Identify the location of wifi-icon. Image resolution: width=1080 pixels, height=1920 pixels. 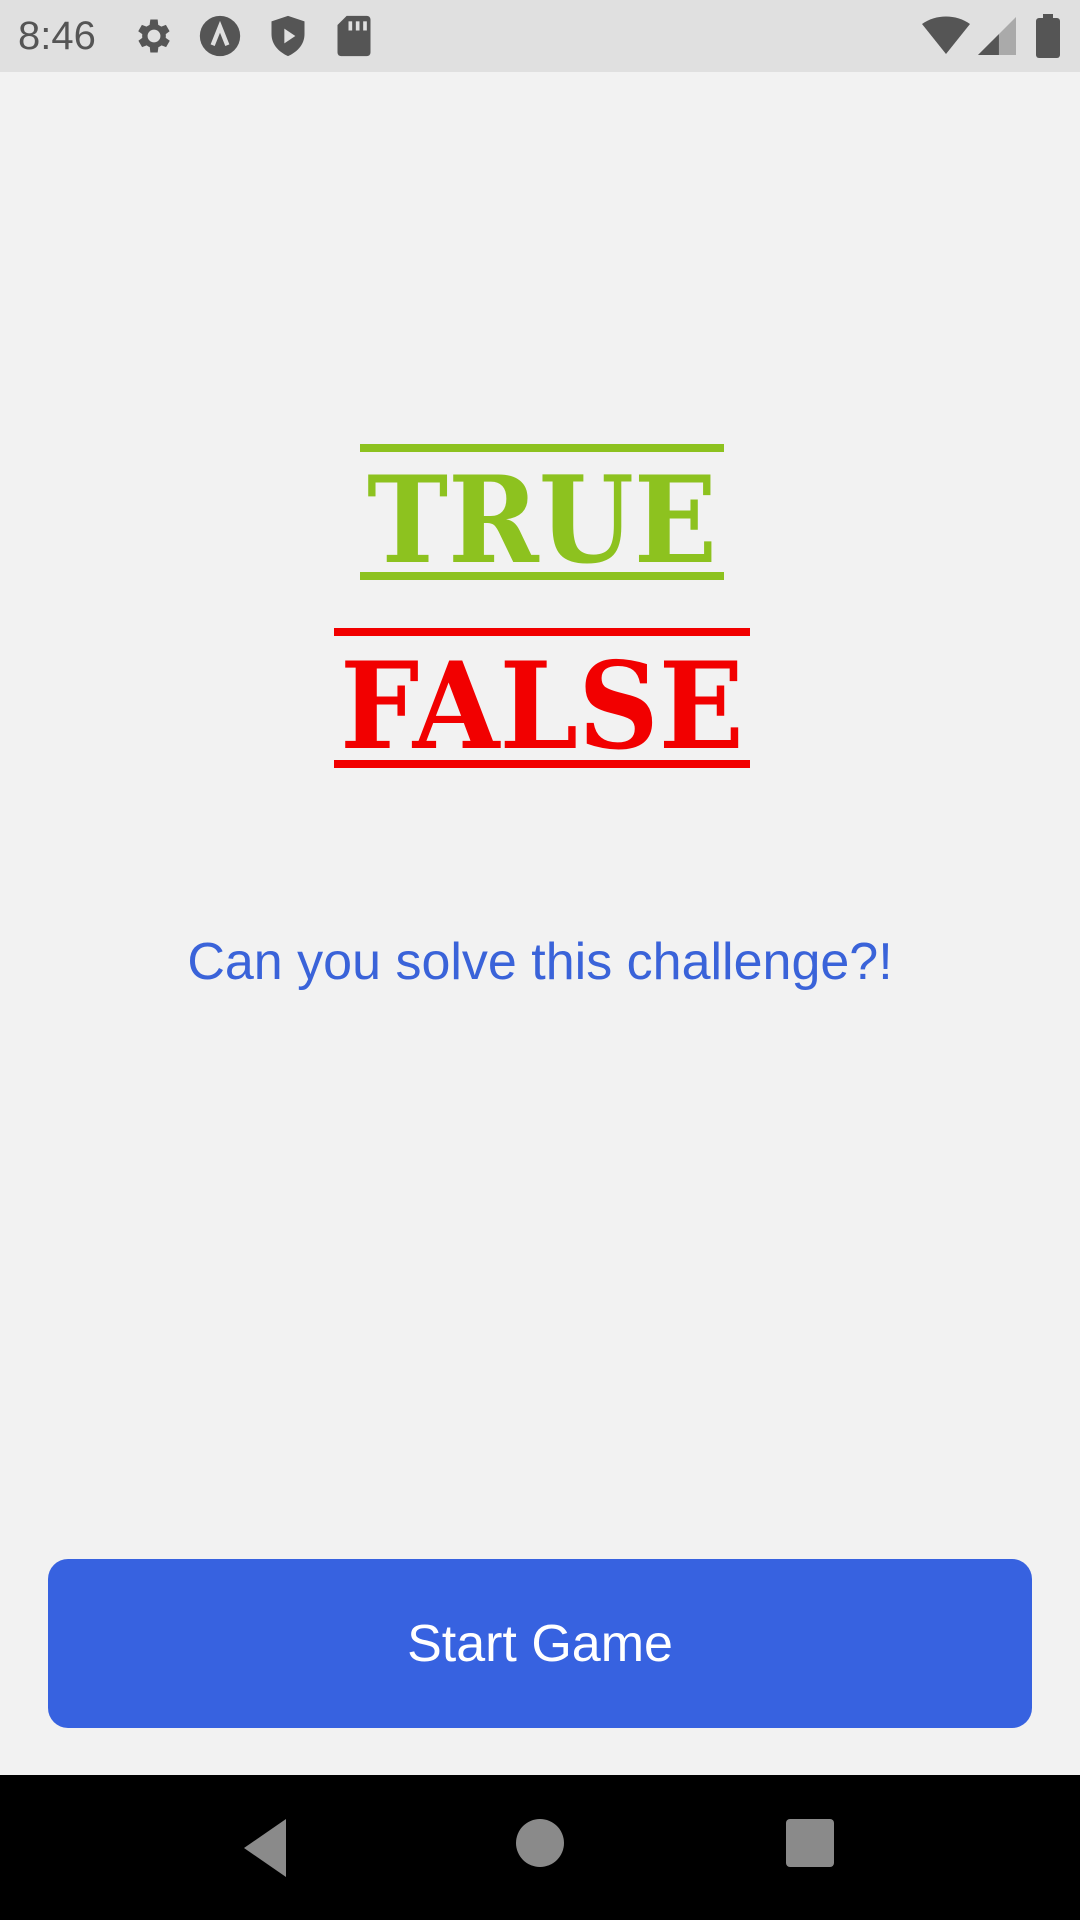
(946, 38).